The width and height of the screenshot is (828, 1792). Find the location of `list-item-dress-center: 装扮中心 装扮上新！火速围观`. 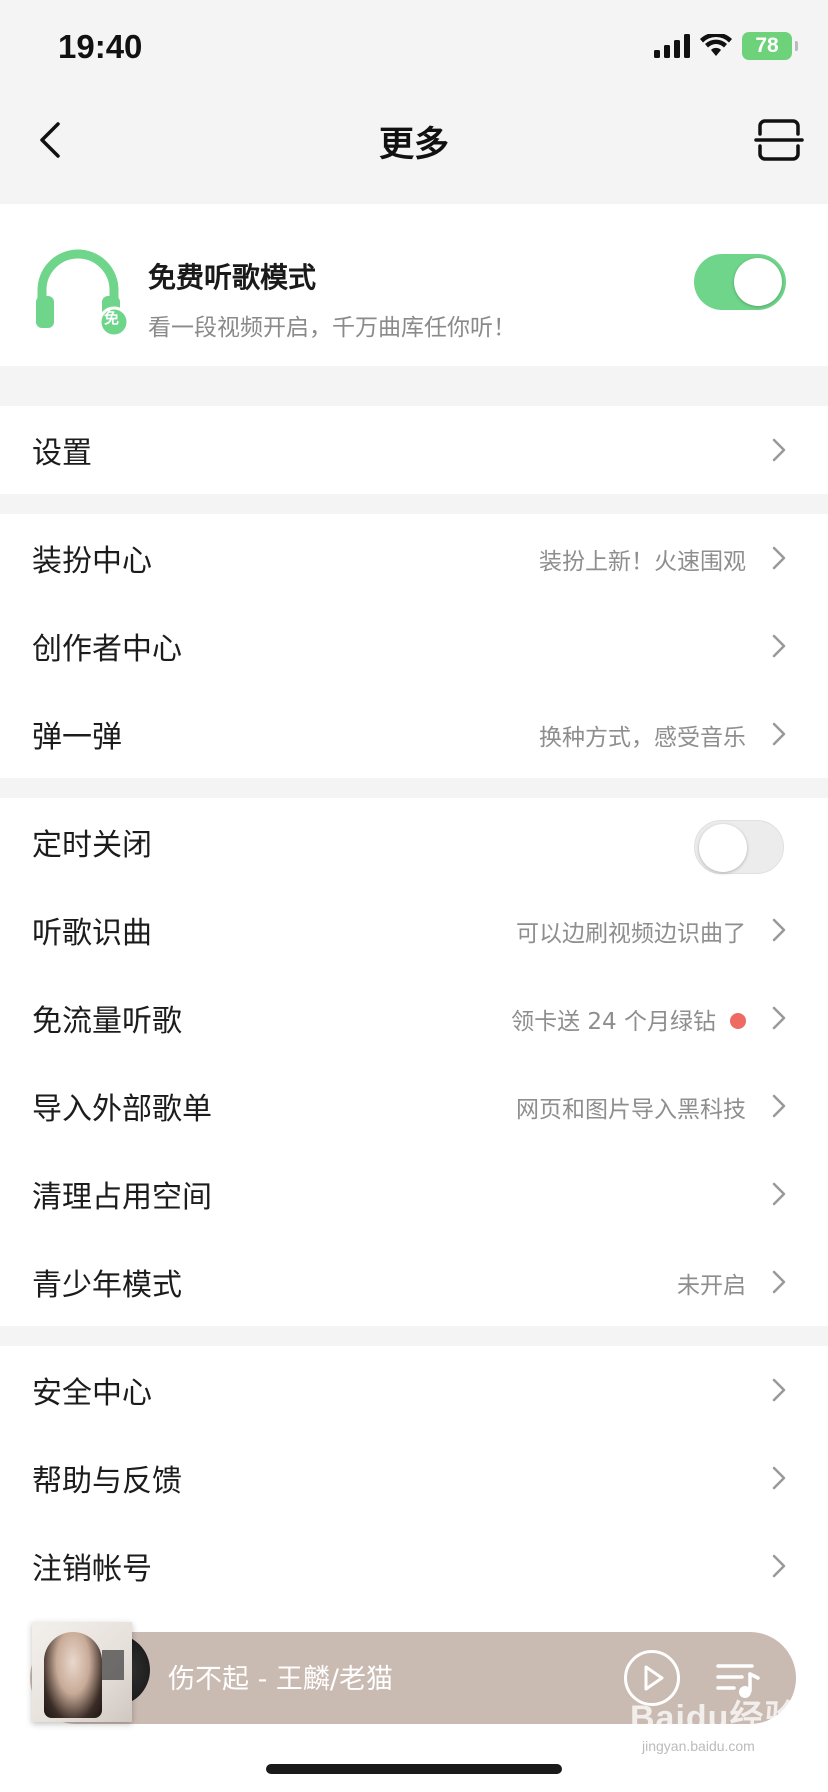

list-item-dress-center: 装扮中心 装扮上新！火速围观 is located at coordinates (414, 558).